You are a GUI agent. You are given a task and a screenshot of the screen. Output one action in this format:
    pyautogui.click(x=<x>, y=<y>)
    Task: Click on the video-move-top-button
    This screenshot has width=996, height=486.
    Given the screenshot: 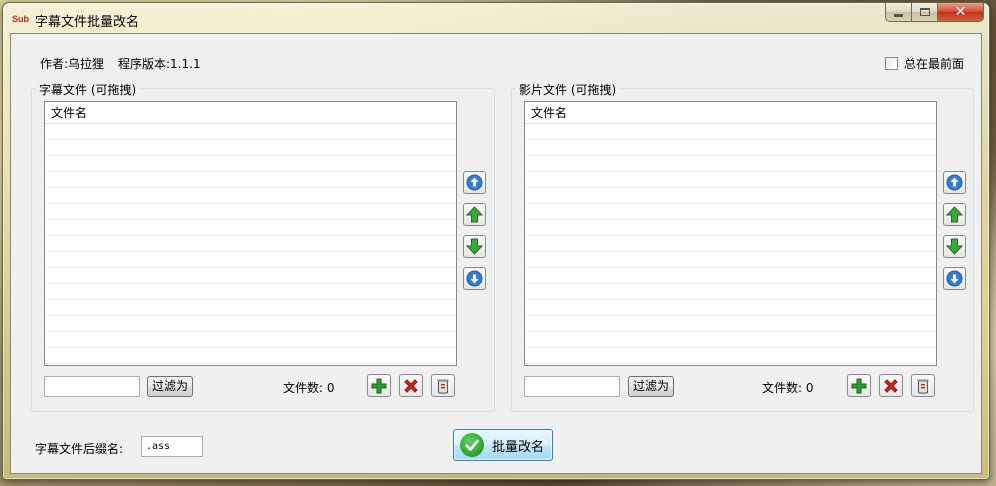 What is the action you would take?
    pyautogui.click(x=954, y=182)
    